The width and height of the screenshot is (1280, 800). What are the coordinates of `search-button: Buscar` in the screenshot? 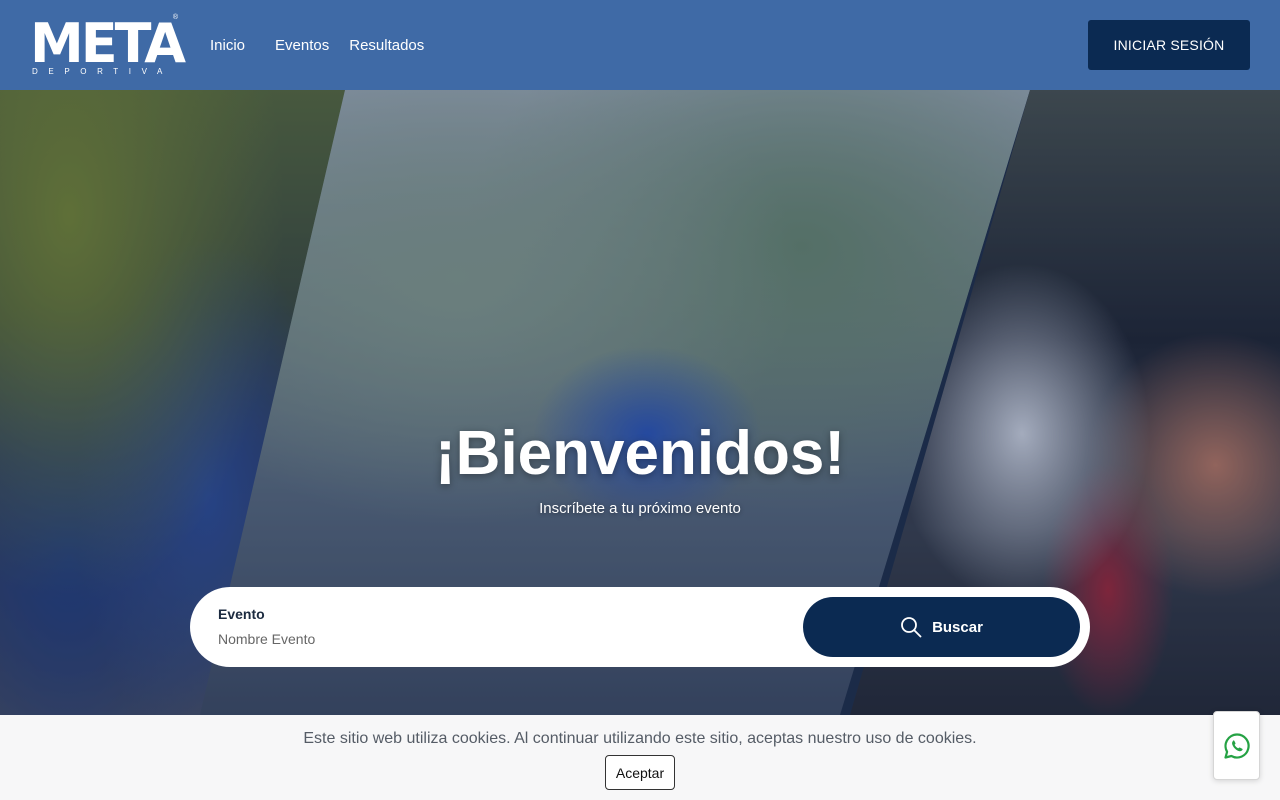 It's located at (941, 627).